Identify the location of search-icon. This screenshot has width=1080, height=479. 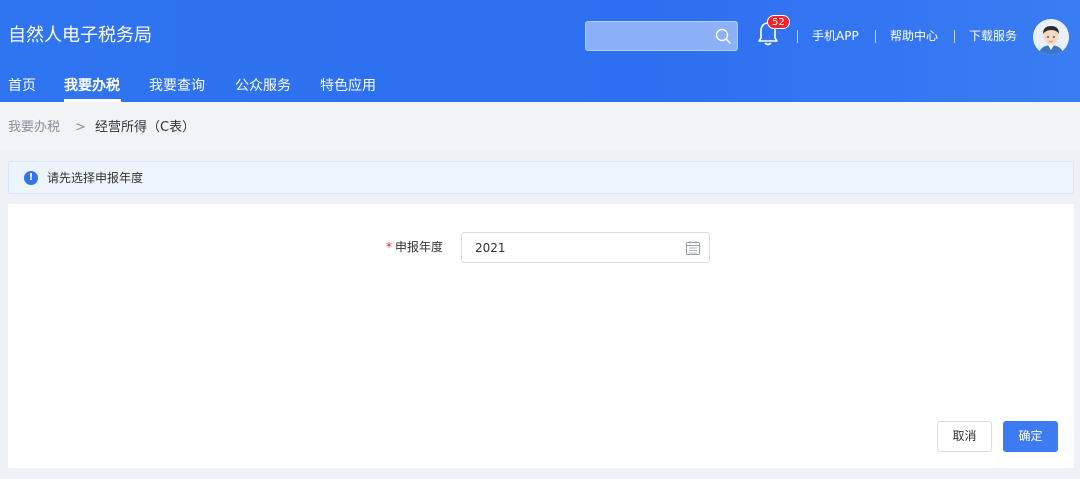
(723, 36).